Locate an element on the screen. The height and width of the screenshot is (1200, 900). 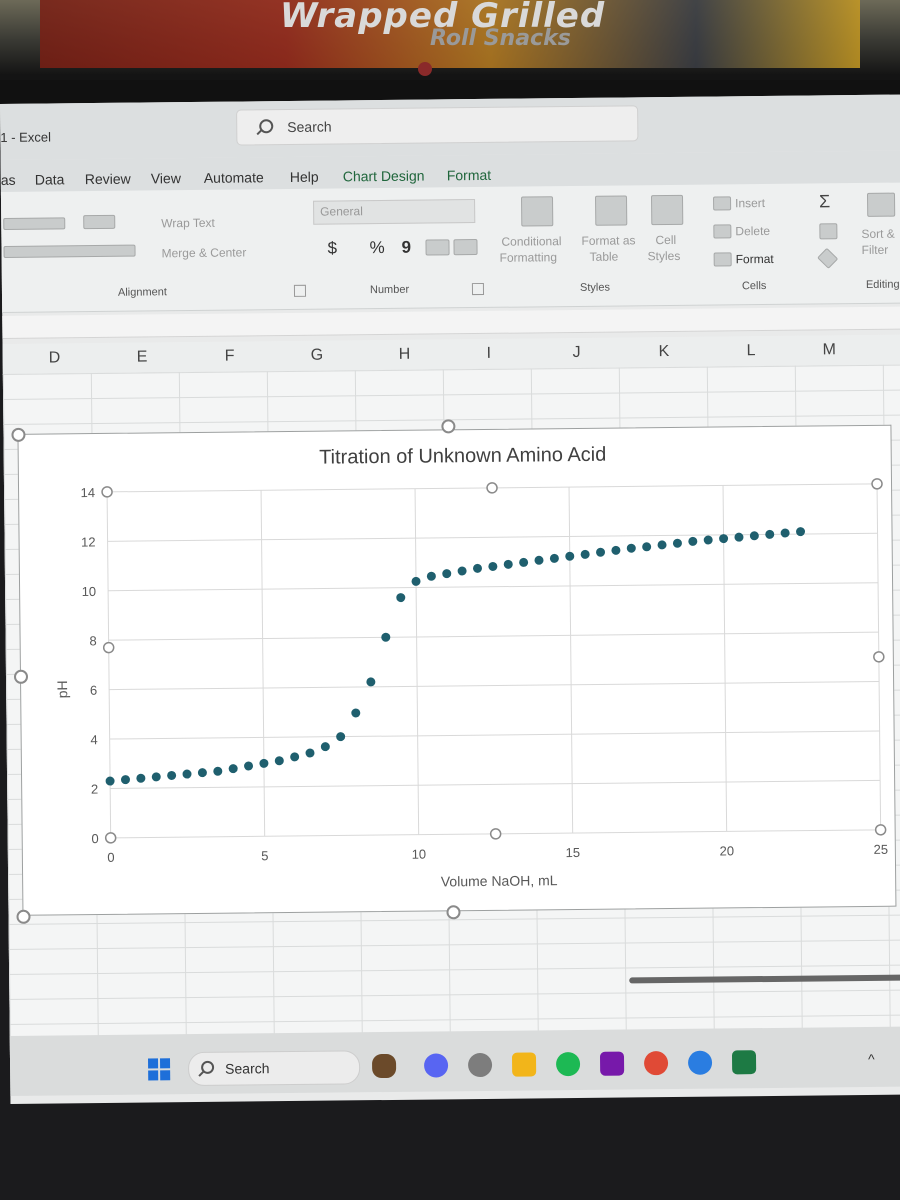
orientation-icon is located at coordinates (99, 222).